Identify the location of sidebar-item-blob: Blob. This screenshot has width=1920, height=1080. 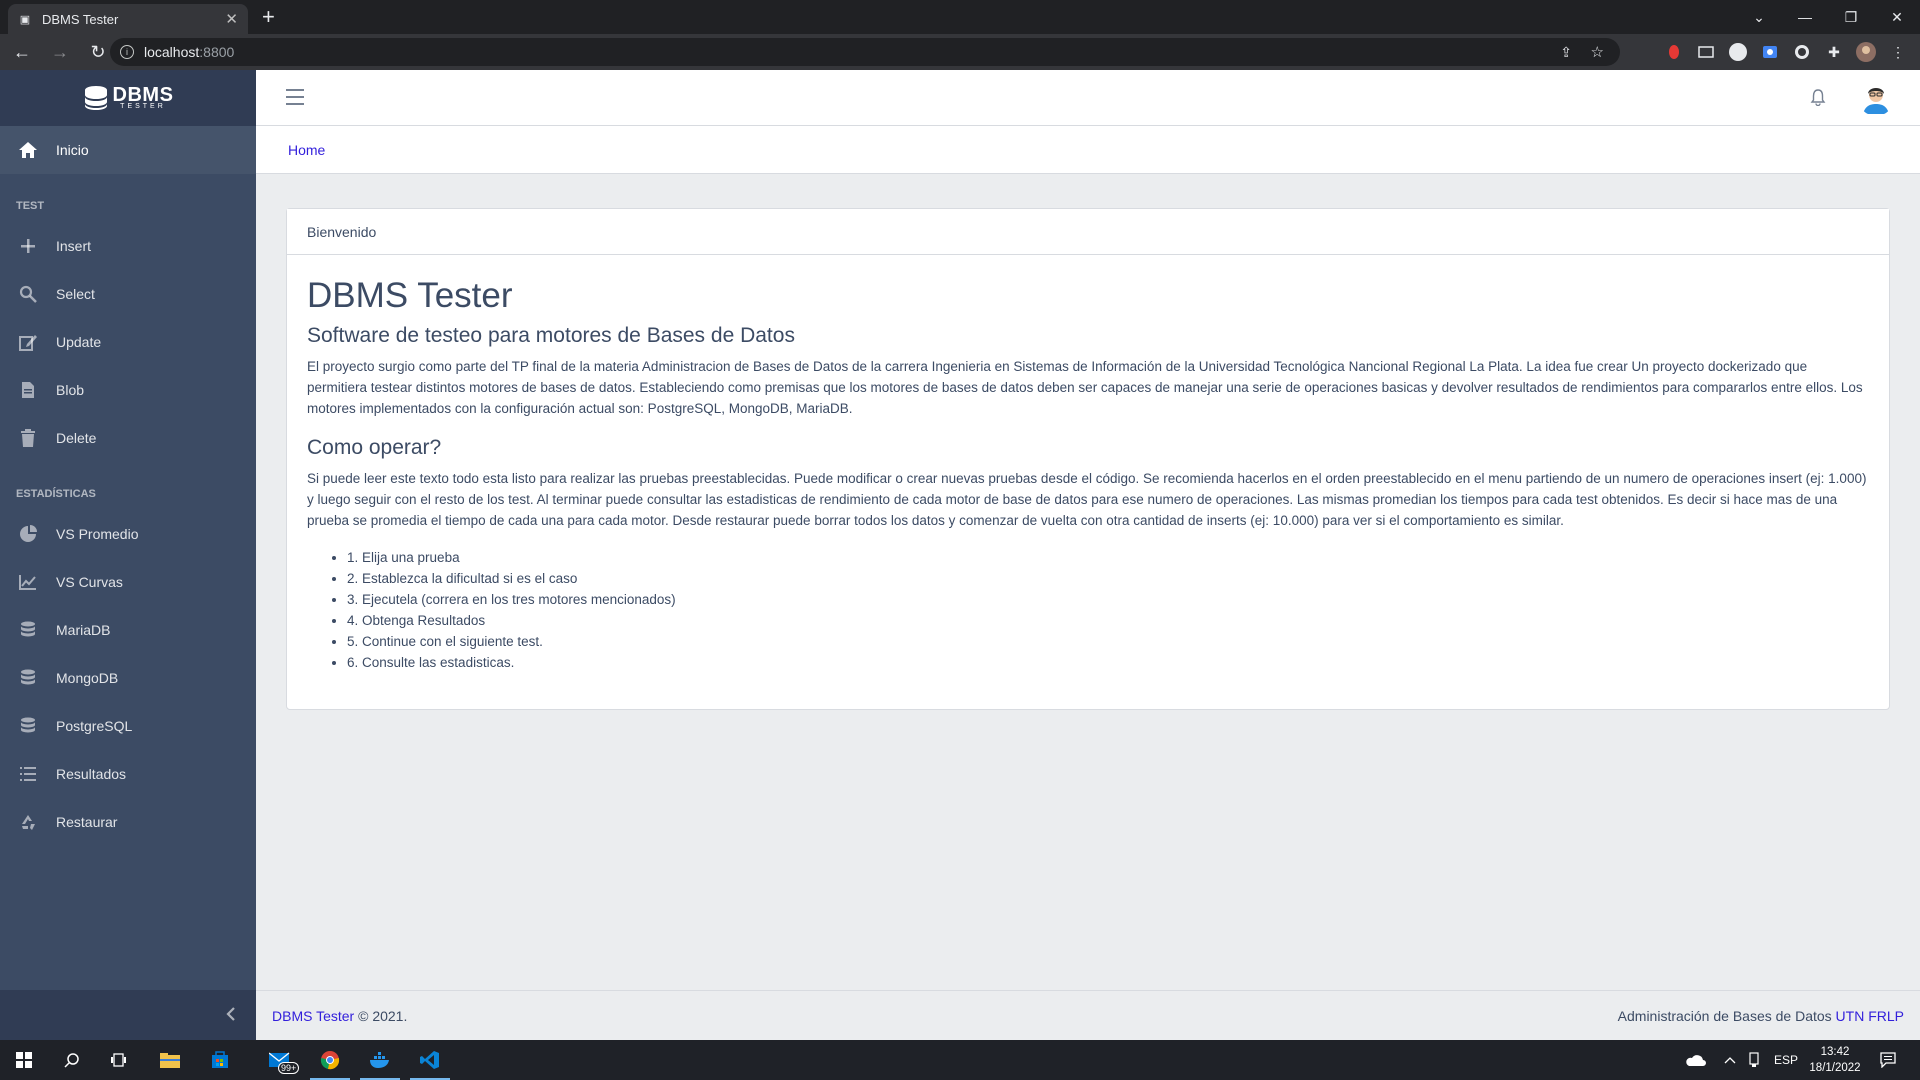
(128, 390).